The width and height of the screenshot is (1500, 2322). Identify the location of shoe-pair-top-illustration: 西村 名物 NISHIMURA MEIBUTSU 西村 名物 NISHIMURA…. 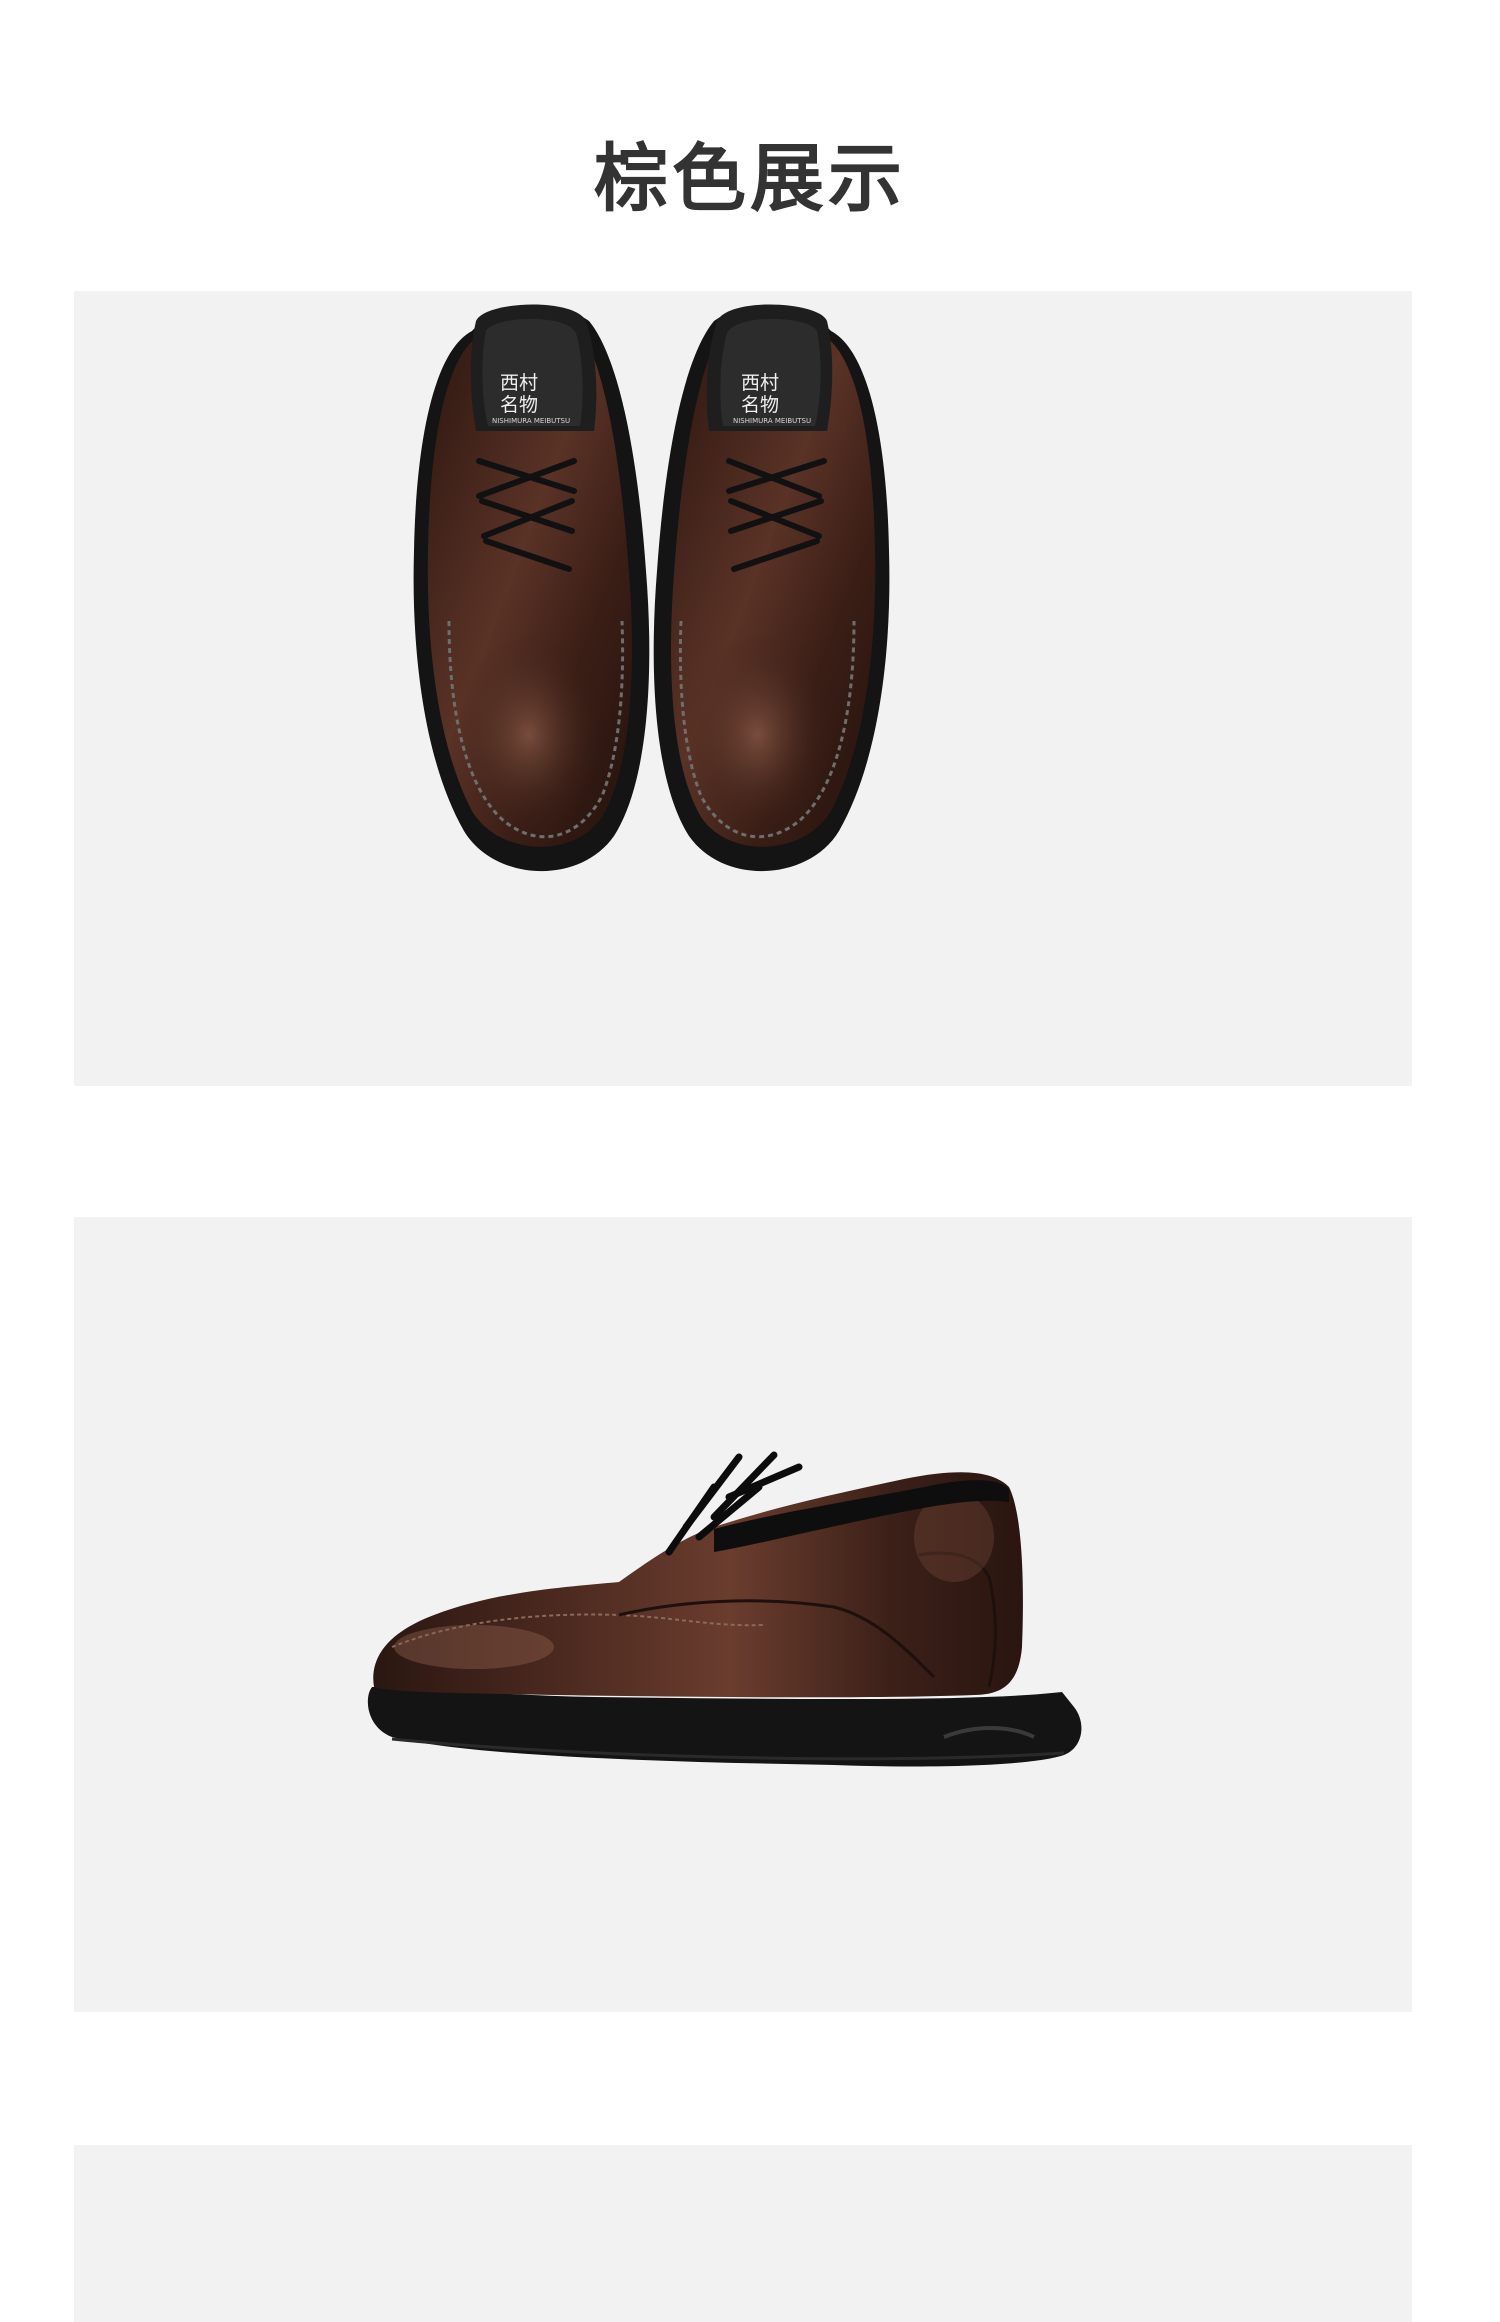
(651, 588).